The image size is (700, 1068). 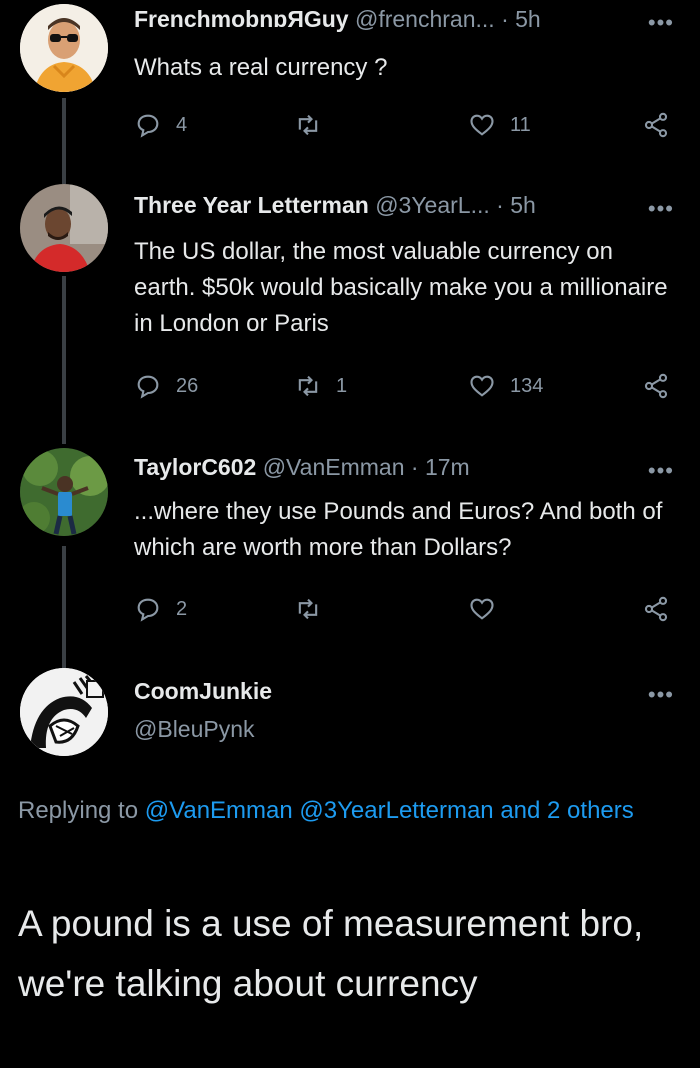 What do you see at coordinates (203, 691) in the screenshot?
I see `display-name: CoomJunkie` at bounding box center [203, 691].